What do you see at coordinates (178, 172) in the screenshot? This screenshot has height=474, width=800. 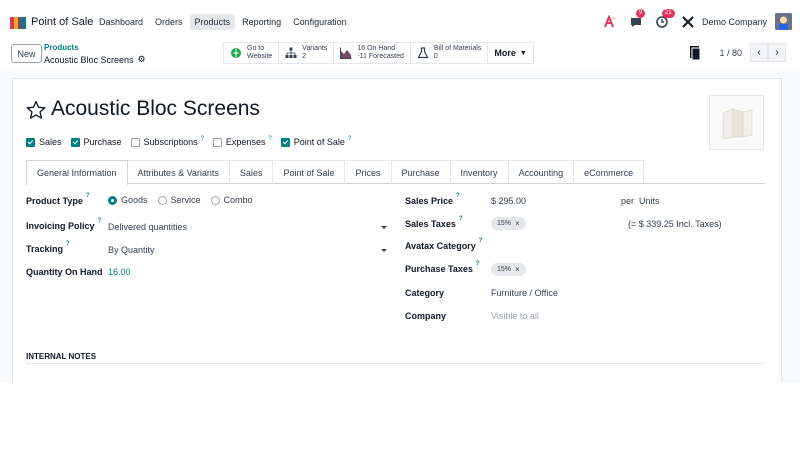 I see `tab-attributes-variants: Attributes & Variants` at bounding box center [178, 172].